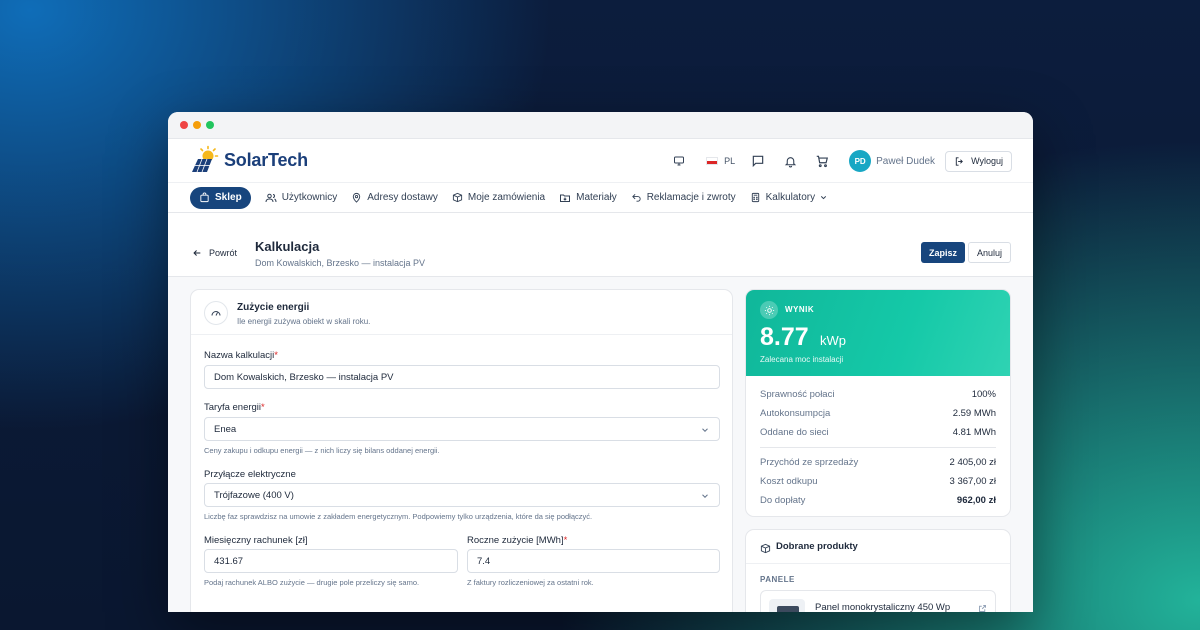 The height and width of the screenshot is (630, 1200). What do you see at coordinates (878, 432) in the screenshot?
I see `result-row: Oddane do sieci 4.81 MWh` at bounding box center [878, 432].